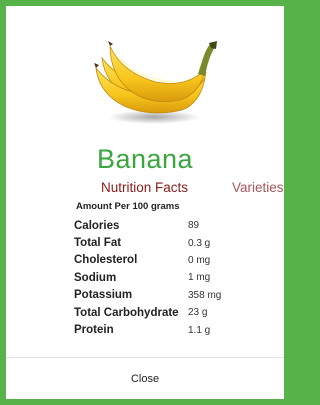  I want to click on fact-value: 358 mg, so click(205, 295).